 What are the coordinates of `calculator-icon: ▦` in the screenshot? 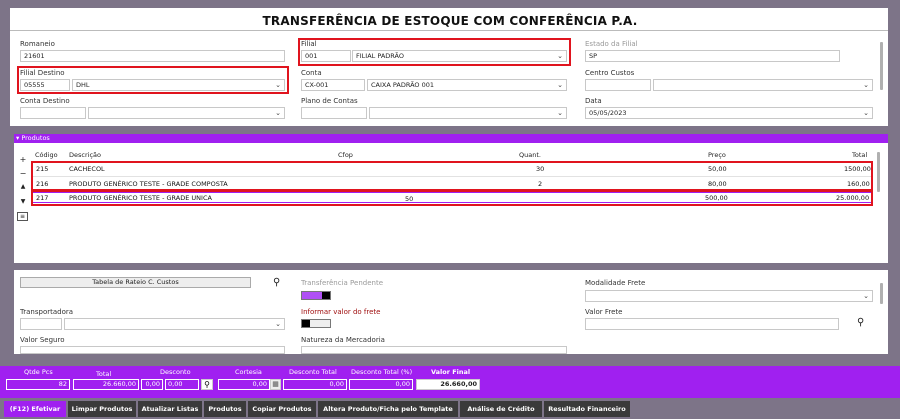 It's located at (275, 384).